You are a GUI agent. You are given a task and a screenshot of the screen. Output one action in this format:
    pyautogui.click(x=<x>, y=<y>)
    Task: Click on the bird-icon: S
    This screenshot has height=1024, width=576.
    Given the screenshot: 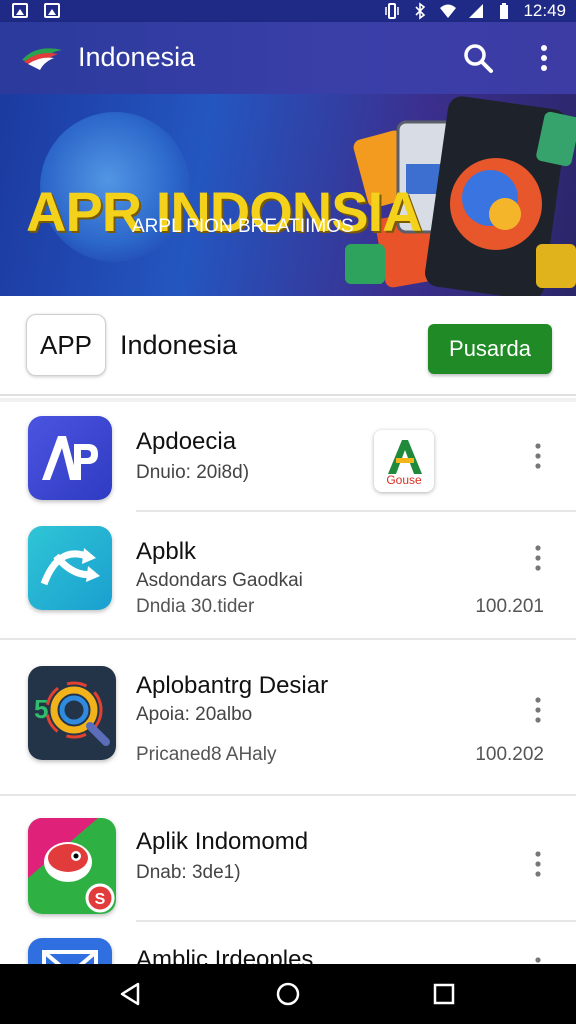 What is the action you would take?
    pyautogui.click(x=72, y=866)
    